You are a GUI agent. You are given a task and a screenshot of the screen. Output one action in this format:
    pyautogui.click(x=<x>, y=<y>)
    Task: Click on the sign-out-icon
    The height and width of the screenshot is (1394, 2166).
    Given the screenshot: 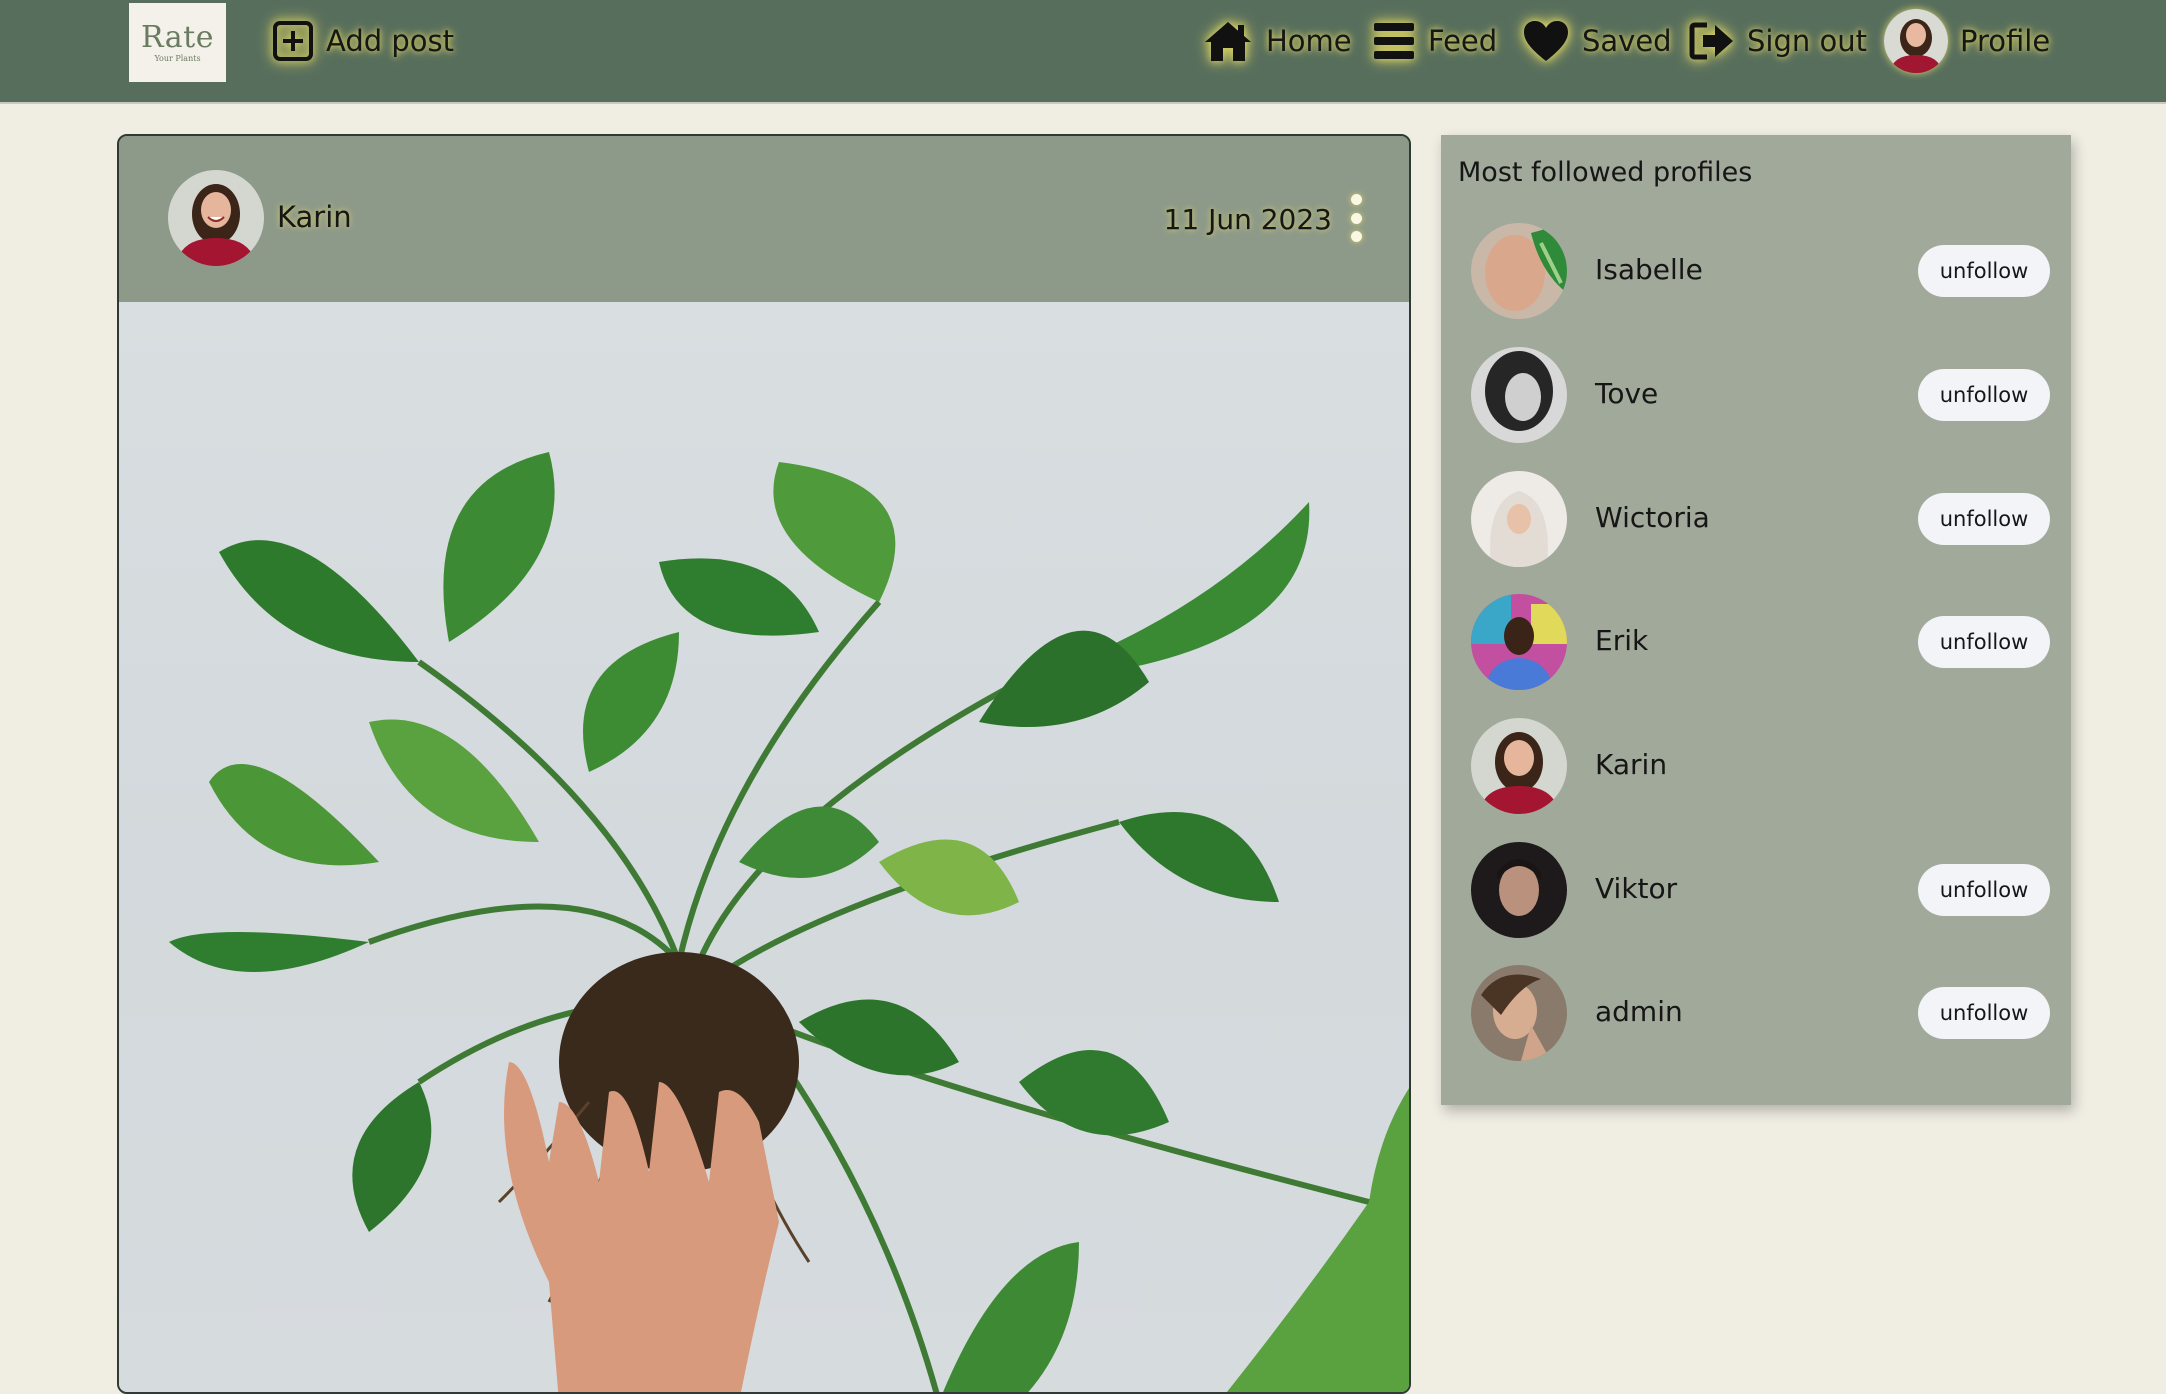 What is the action you would take?
    pyautogui.click(x=1711, y=41)
    